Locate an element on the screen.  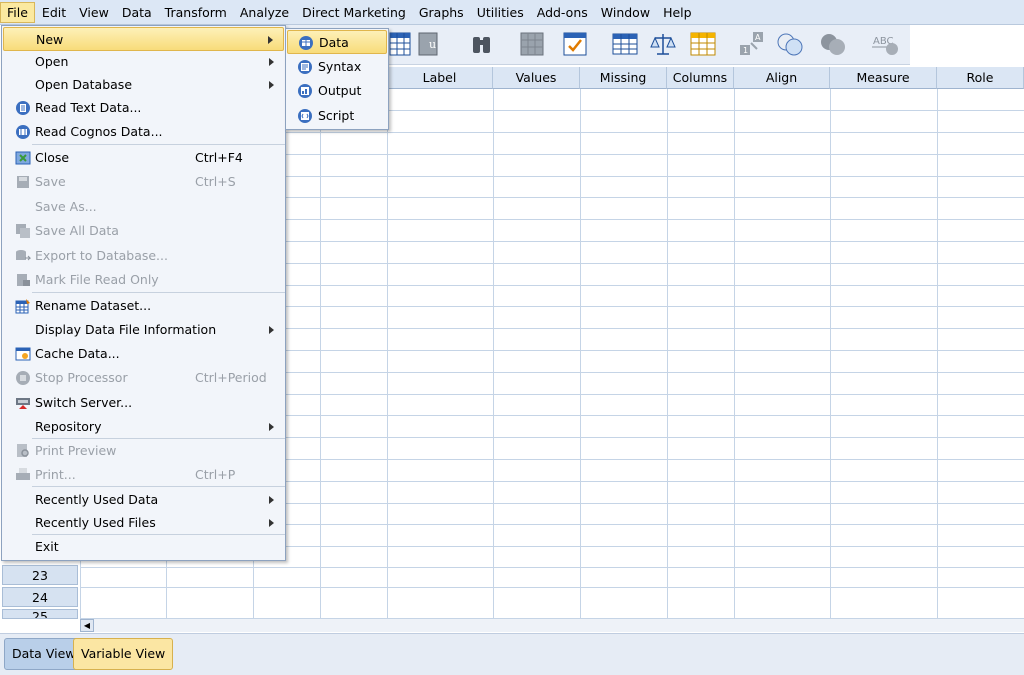
menu-item-display-data-file-information: Display Data File Information is located at coordinates (143, 330).